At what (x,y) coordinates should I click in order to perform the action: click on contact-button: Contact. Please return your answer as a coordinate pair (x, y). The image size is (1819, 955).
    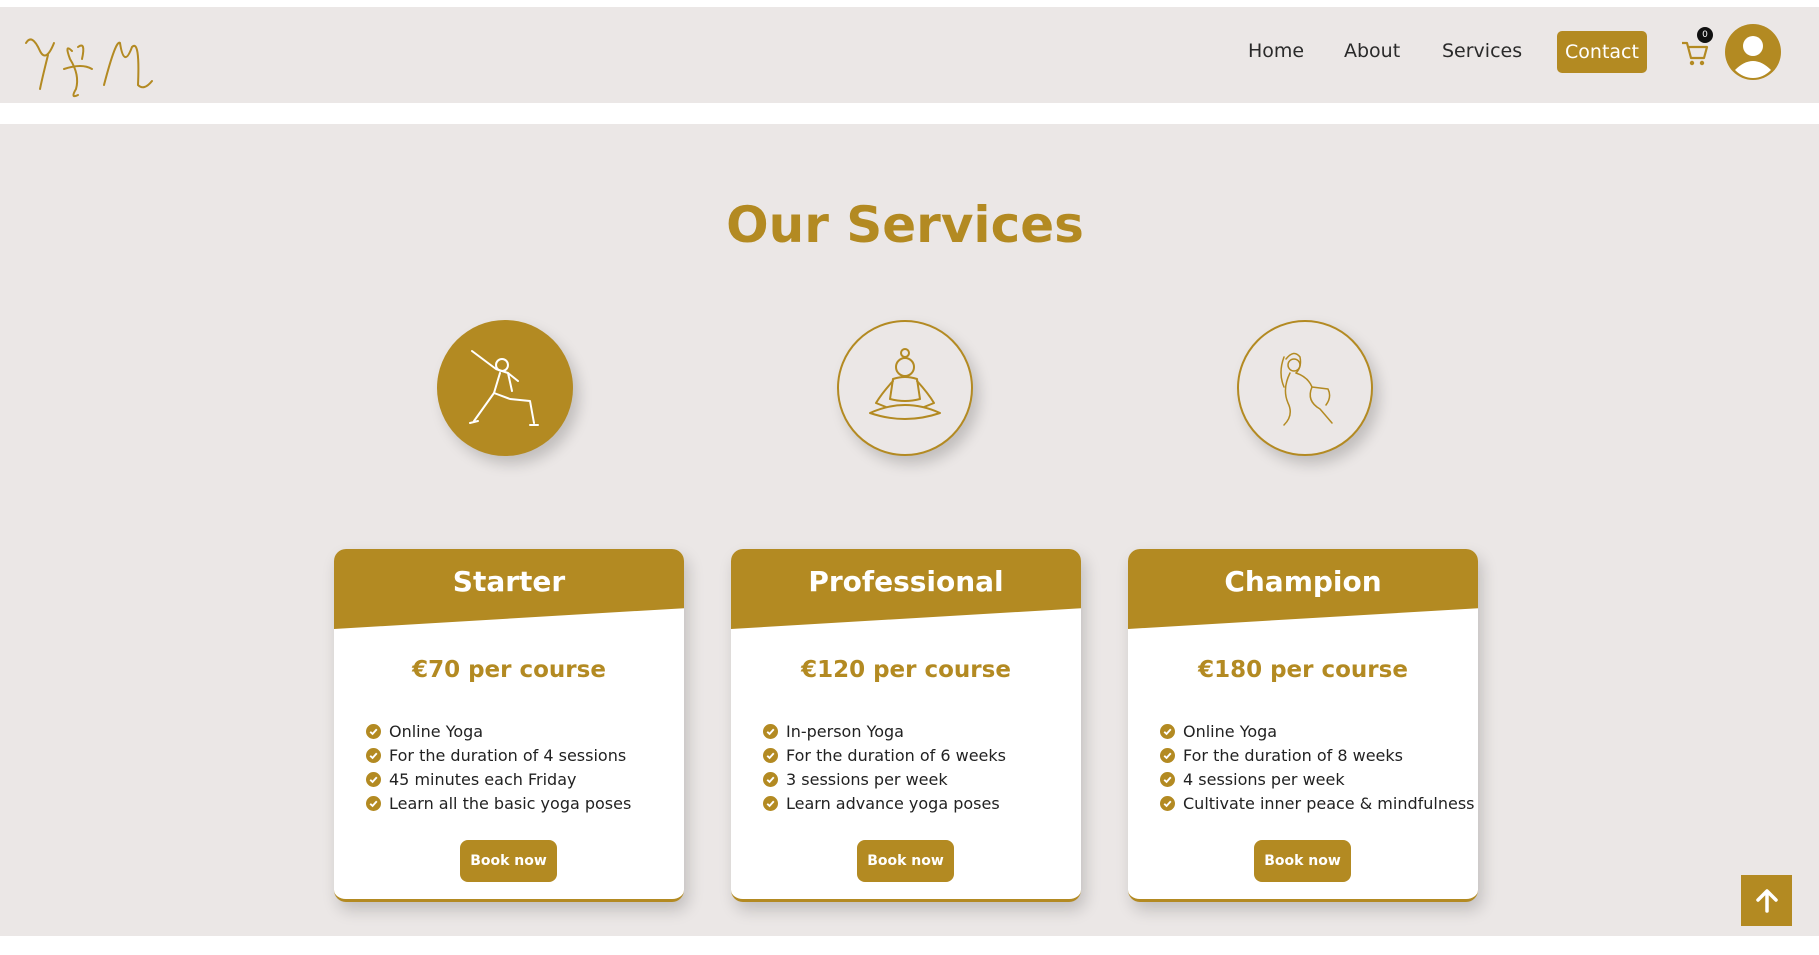
    Looking at the image, I should click on (1602, 52).